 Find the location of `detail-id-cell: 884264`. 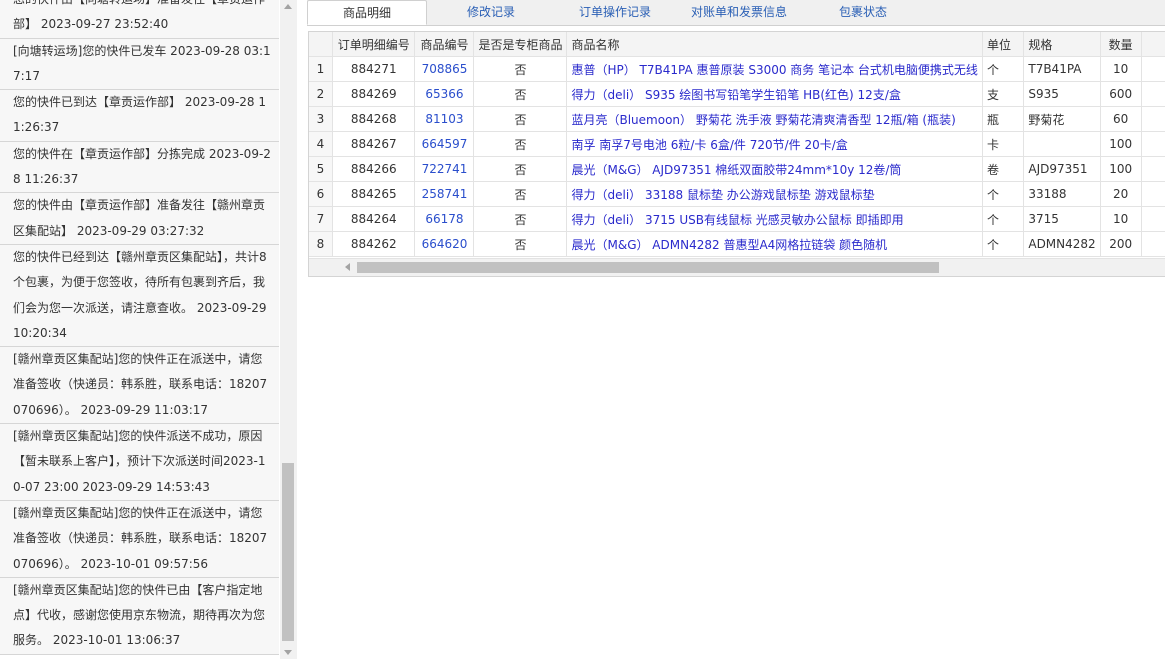

detail-id-cell: 884264 is located at coordinates (374, 219).